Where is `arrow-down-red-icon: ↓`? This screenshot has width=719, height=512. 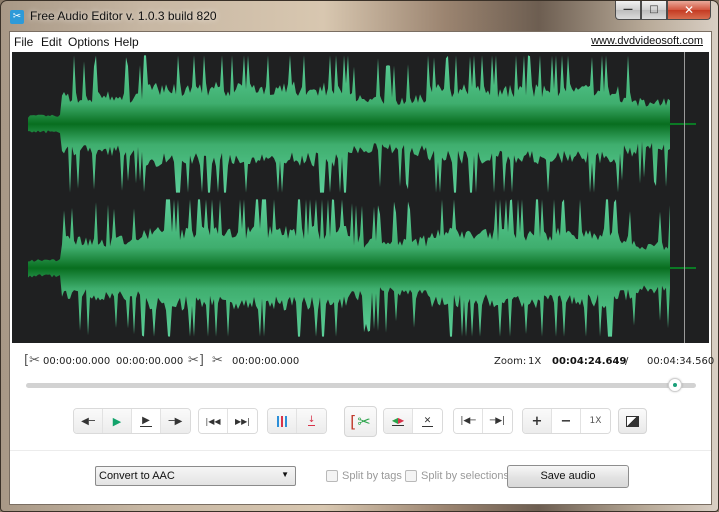 arrow-down-red-icon: ↓ is located at coordinates (311, 420).